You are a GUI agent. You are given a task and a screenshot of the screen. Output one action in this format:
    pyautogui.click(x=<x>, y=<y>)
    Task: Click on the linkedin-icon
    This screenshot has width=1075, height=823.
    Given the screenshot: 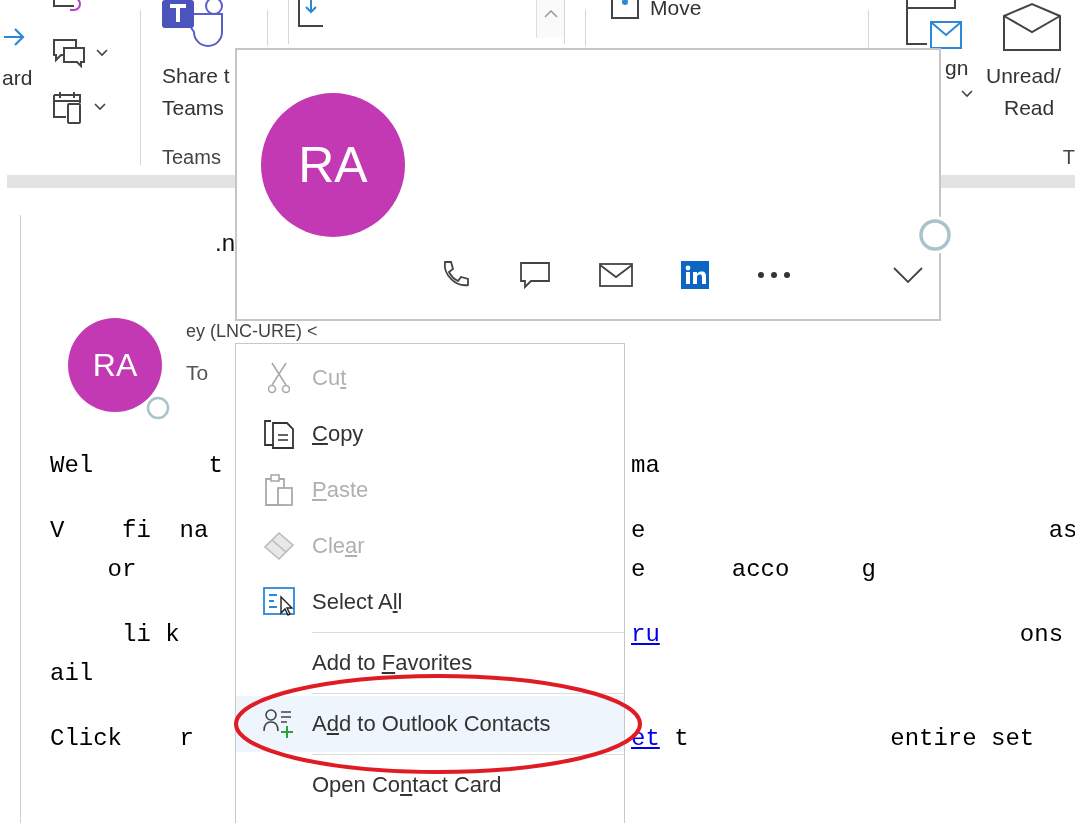 What is the action you would take?
    pyautogui.click(x=695, y=275)
    